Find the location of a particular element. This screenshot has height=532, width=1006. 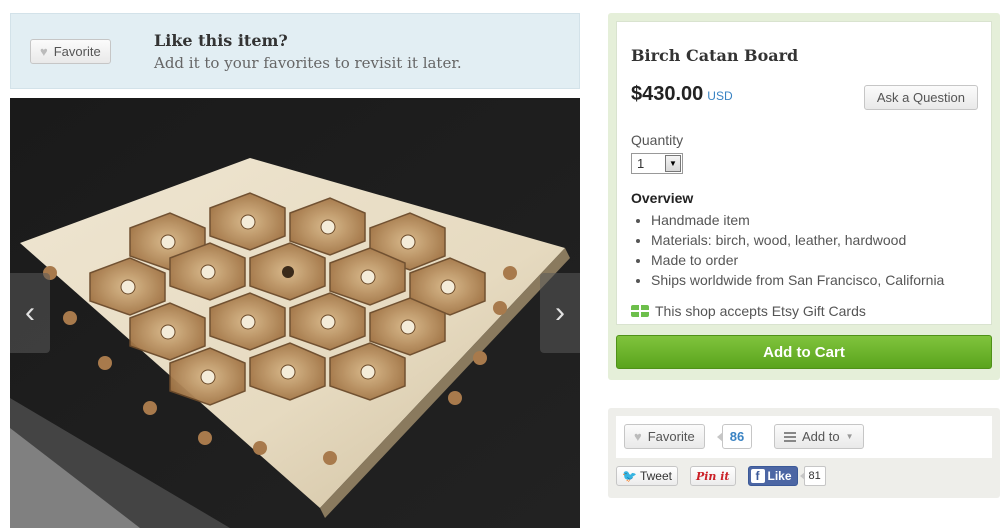

tweet-button: 🐦 Tweet is located at coordinates (647, 476).